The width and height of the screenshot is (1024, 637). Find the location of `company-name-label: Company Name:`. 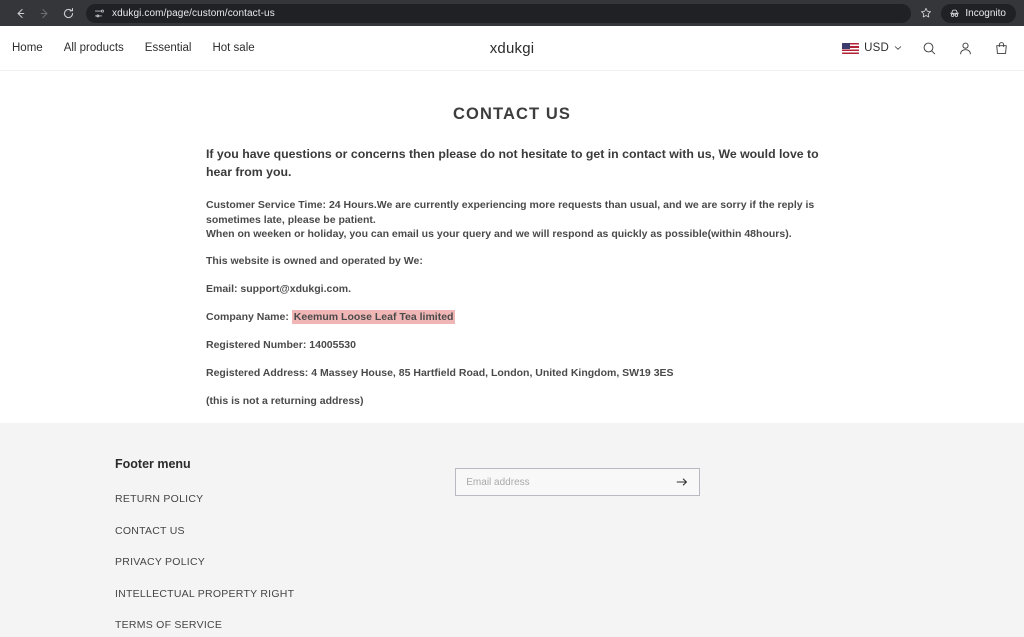

company-name-label: Company Name: is located at coordinates (247, 317).